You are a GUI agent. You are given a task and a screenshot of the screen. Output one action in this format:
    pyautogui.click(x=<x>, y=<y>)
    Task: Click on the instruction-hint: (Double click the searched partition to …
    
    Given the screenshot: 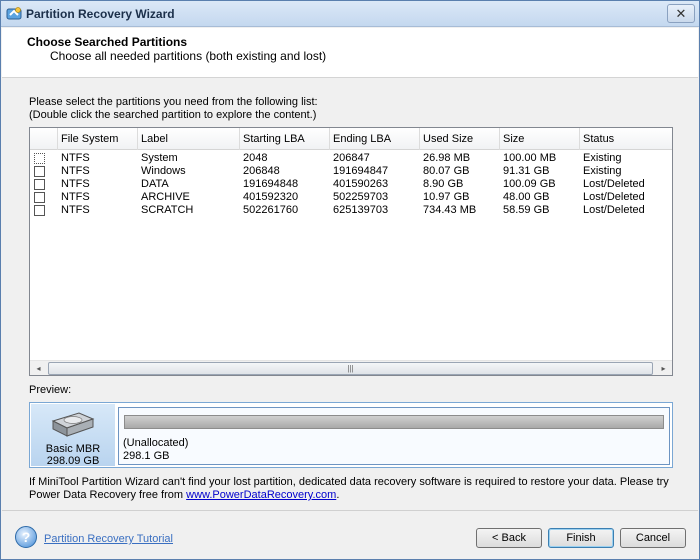 What is the action you would take?
    pyautogui.click(x=173, y=115)
    